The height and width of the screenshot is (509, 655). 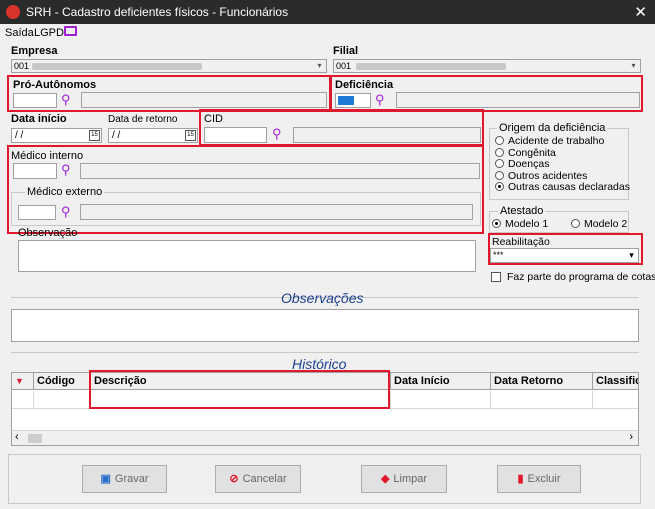 I want to click on deficiencia-code, so click(x=353, y=100).